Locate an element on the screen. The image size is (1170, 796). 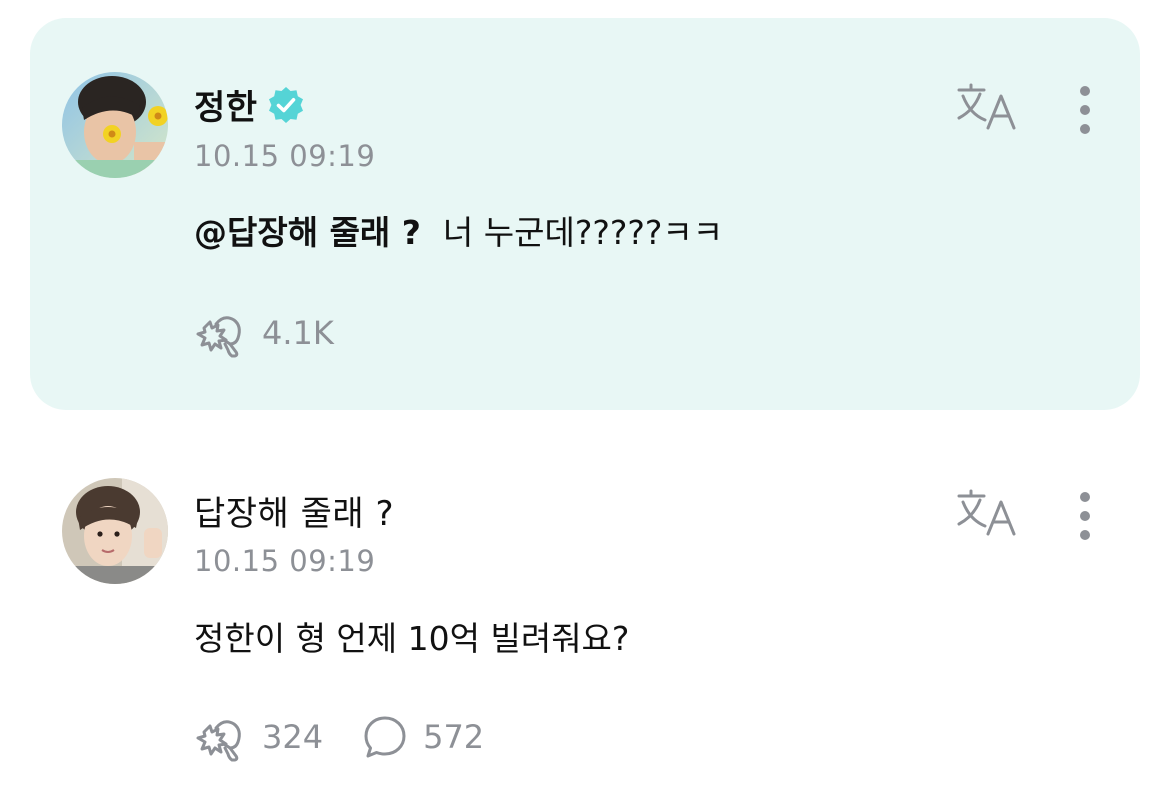
mention-link: @답장해 줄래 ? is located at coordinates (307, 232).